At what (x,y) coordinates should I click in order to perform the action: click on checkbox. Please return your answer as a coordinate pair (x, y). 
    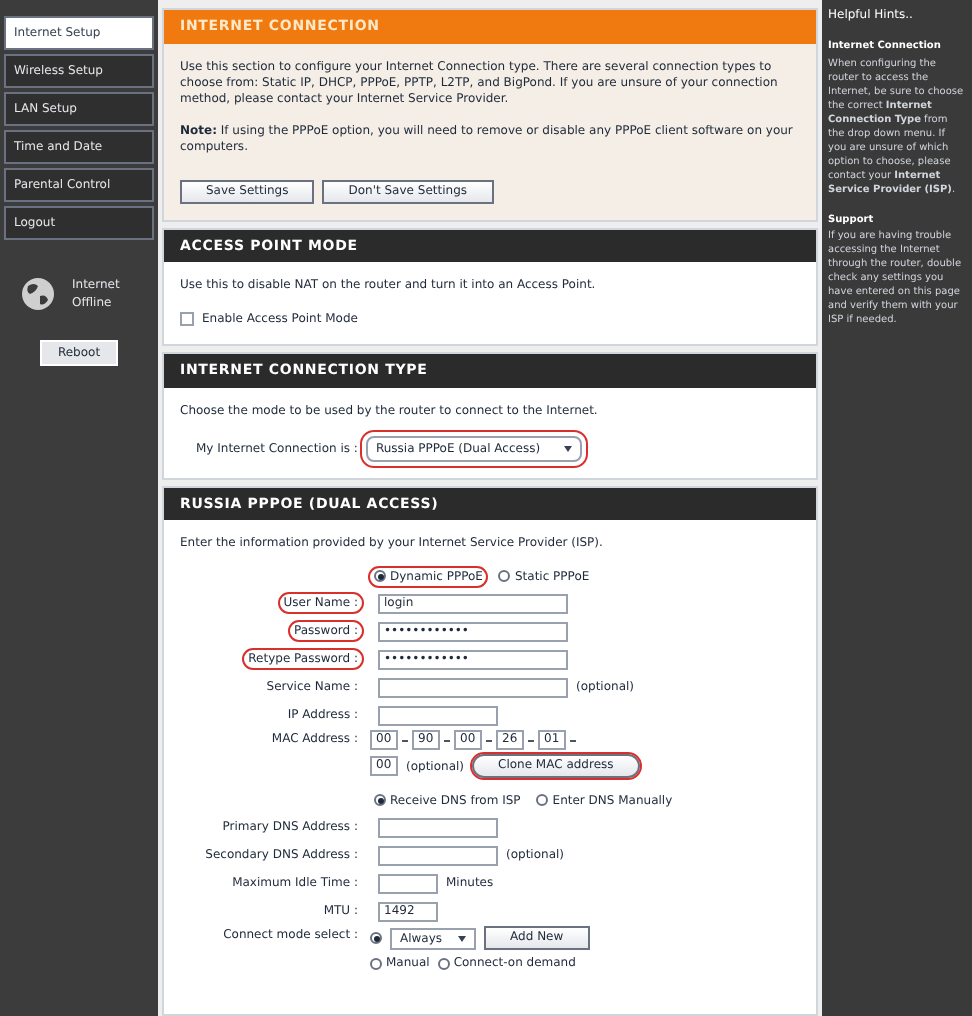
    Looking at the image, I should click on (187, 319).